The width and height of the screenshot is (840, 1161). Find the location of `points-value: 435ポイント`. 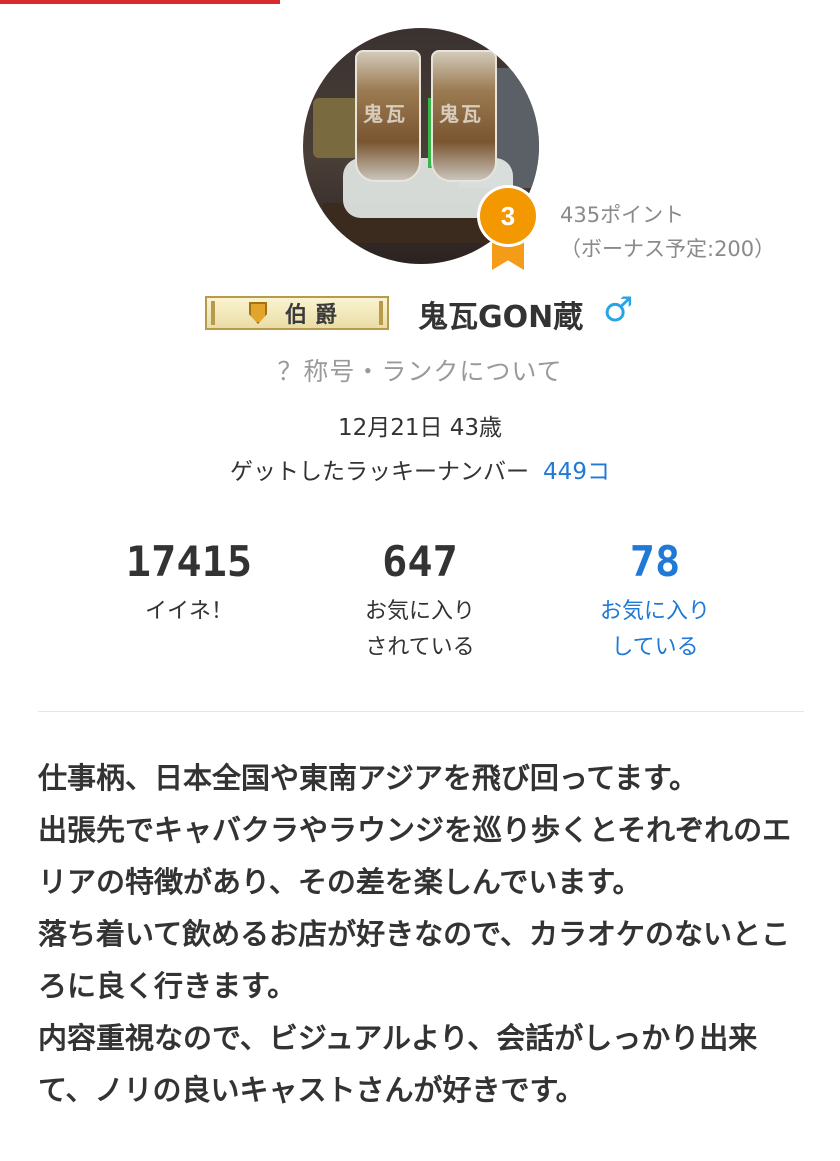

points-value: 435ポイント is located at coordinates (622, 215).